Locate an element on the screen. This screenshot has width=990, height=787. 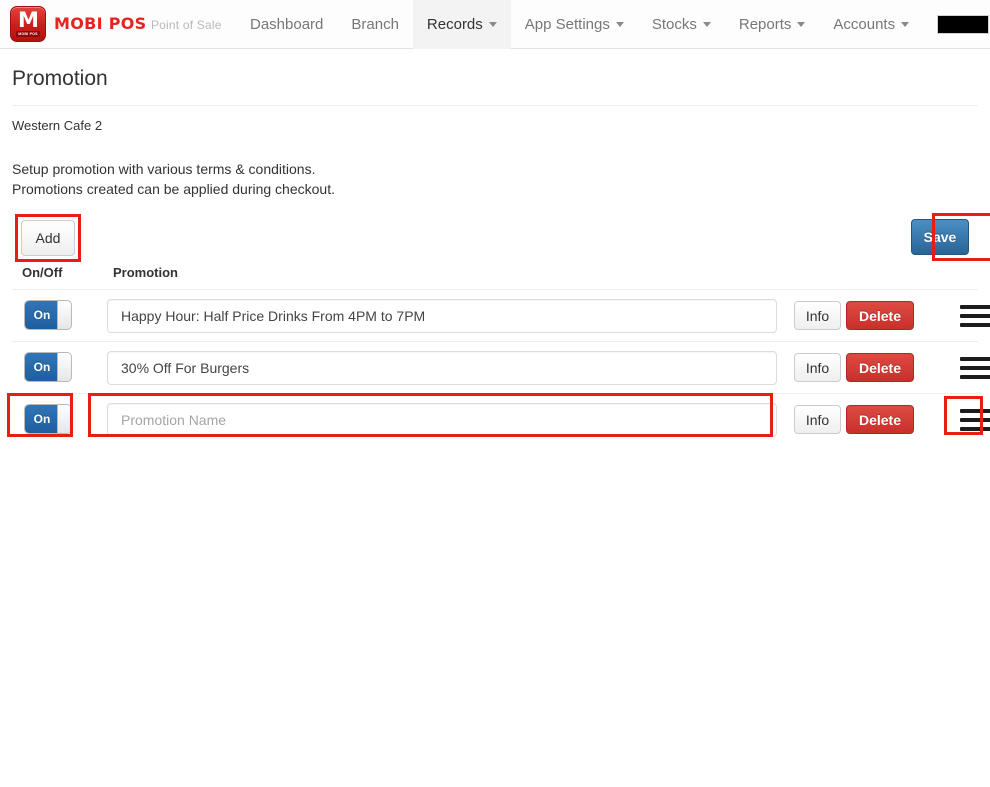
nav-label-records: Records is located at coordinates (454, 24).